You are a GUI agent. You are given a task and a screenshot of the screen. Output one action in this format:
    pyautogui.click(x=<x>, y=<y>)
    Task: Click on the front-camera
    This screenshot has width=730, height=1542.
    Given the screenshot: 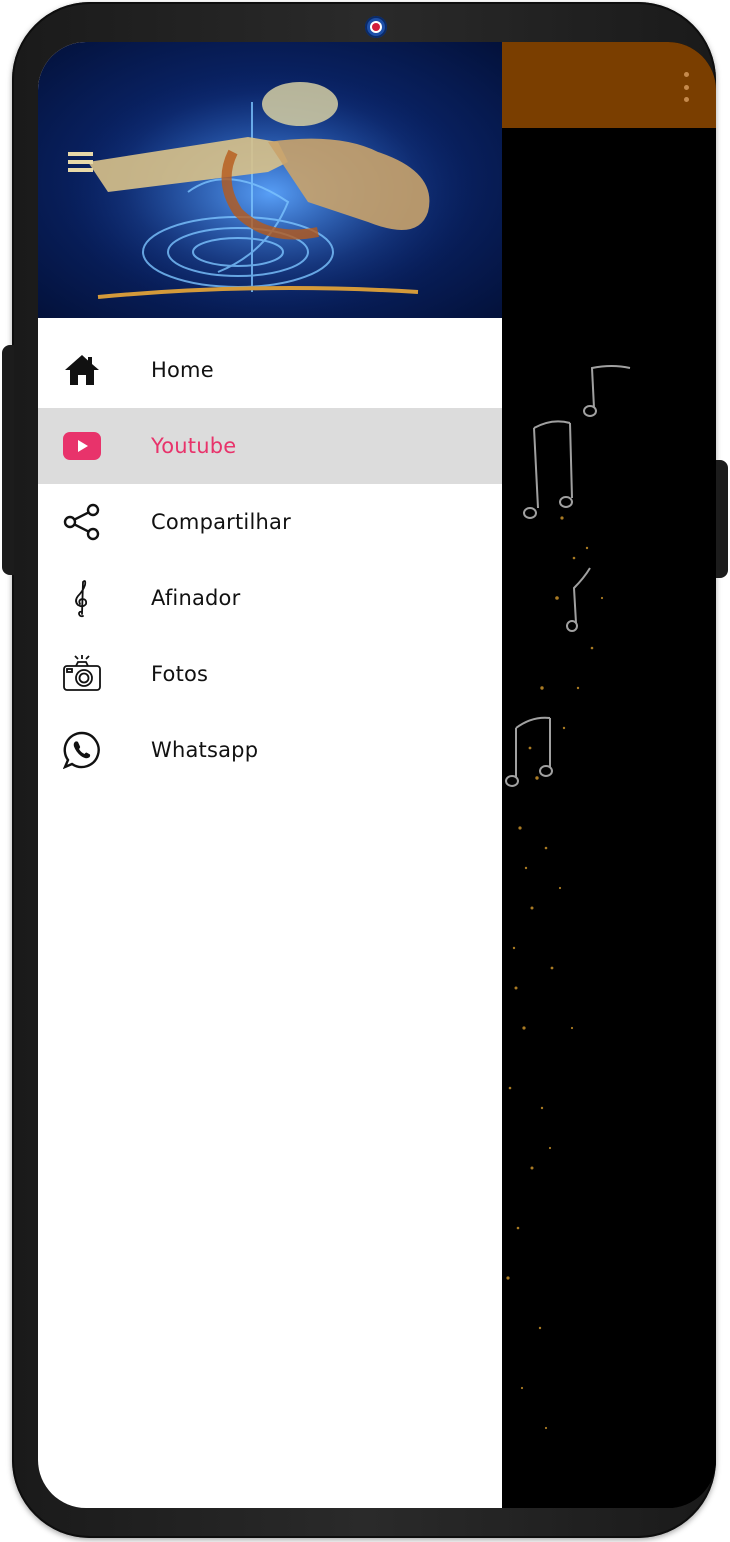 What is the action you would take?
    pyautogui.click(x=376, y=27)
    